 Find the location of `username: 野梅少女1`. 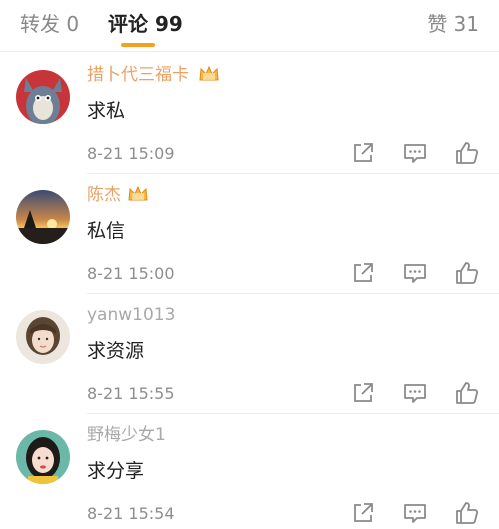

username: 野梅少女1 is located at coordinates (126, 435).